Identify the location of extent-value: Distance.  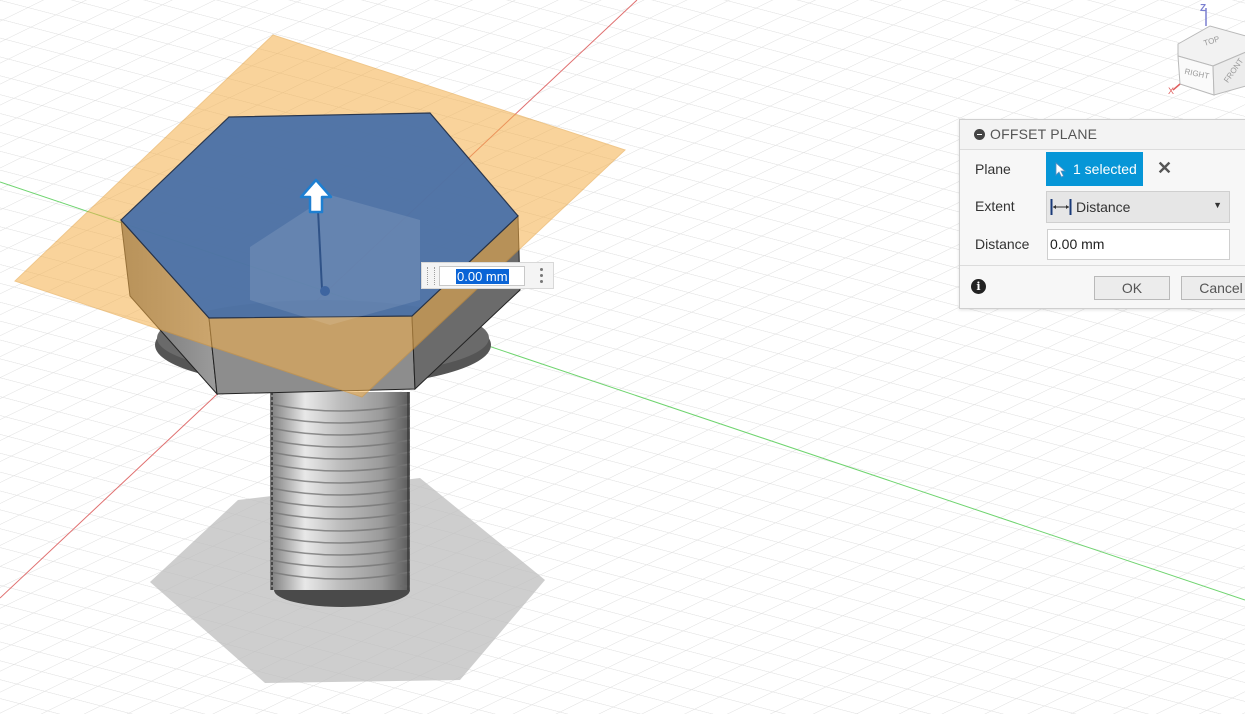
(1103, 207).